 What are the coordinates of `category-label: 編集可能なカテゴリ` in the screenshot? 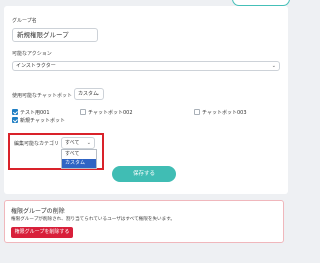 It's located at (37, 144).